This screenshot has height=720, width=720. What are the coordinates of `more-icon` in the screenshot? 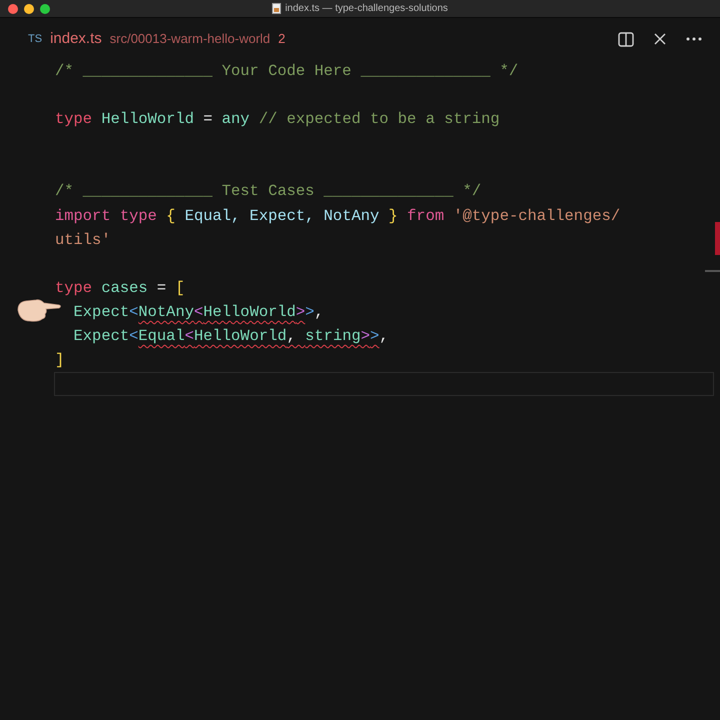 It's located at (694, 39).